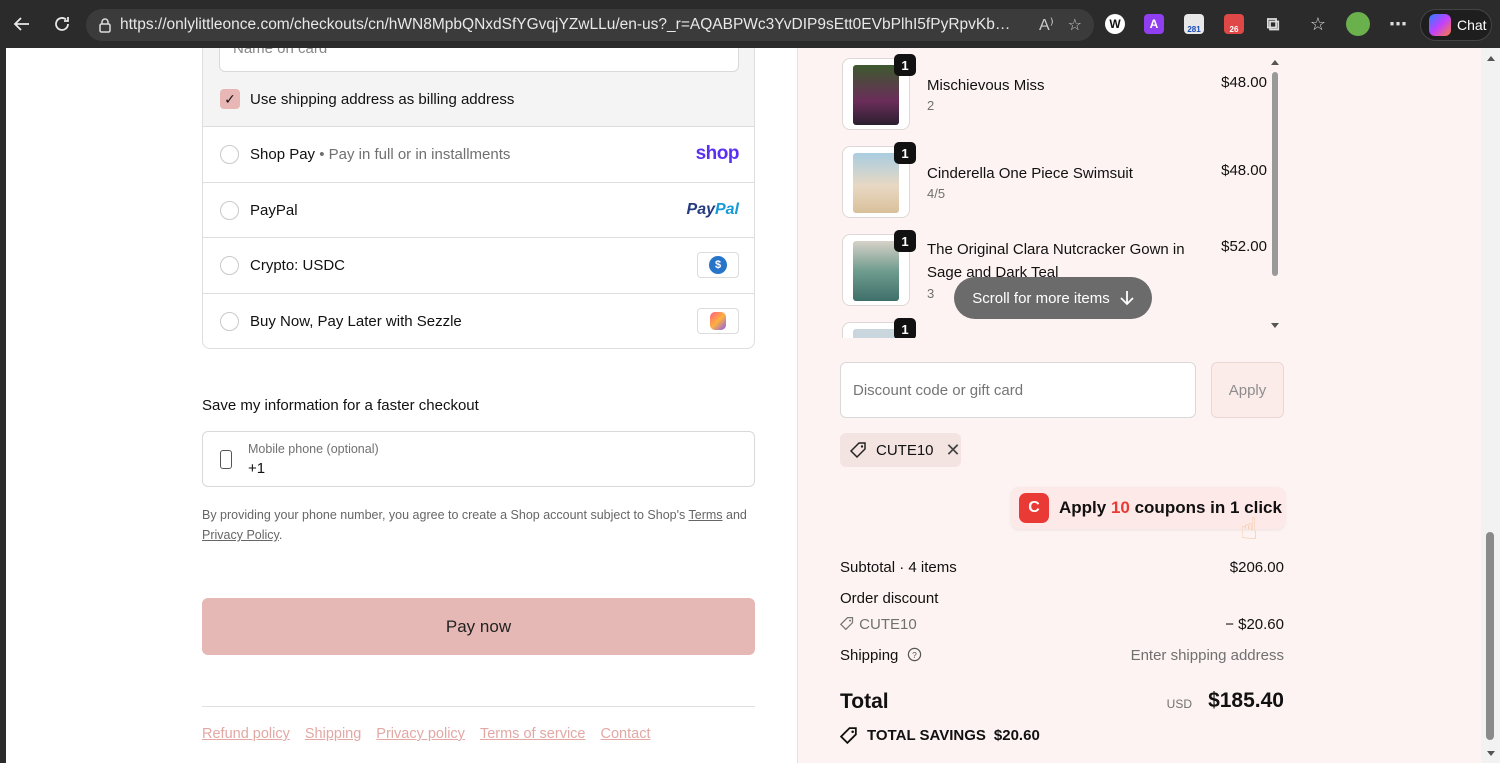 This screenshot has width=1500, height=763. Describe the element at coordinates (1318, 24) in the screenshot. I see `favorites-icon: ☆` at that location.